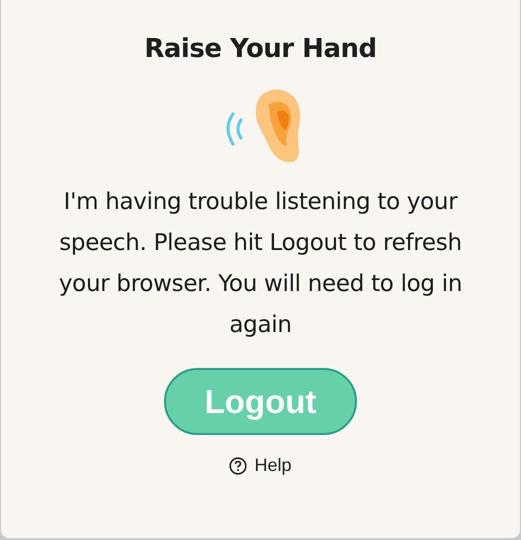  Describe the element at coordinates (260, 49) in the screenshot. I see `dialog-title: Raise Your Hand` at that location.